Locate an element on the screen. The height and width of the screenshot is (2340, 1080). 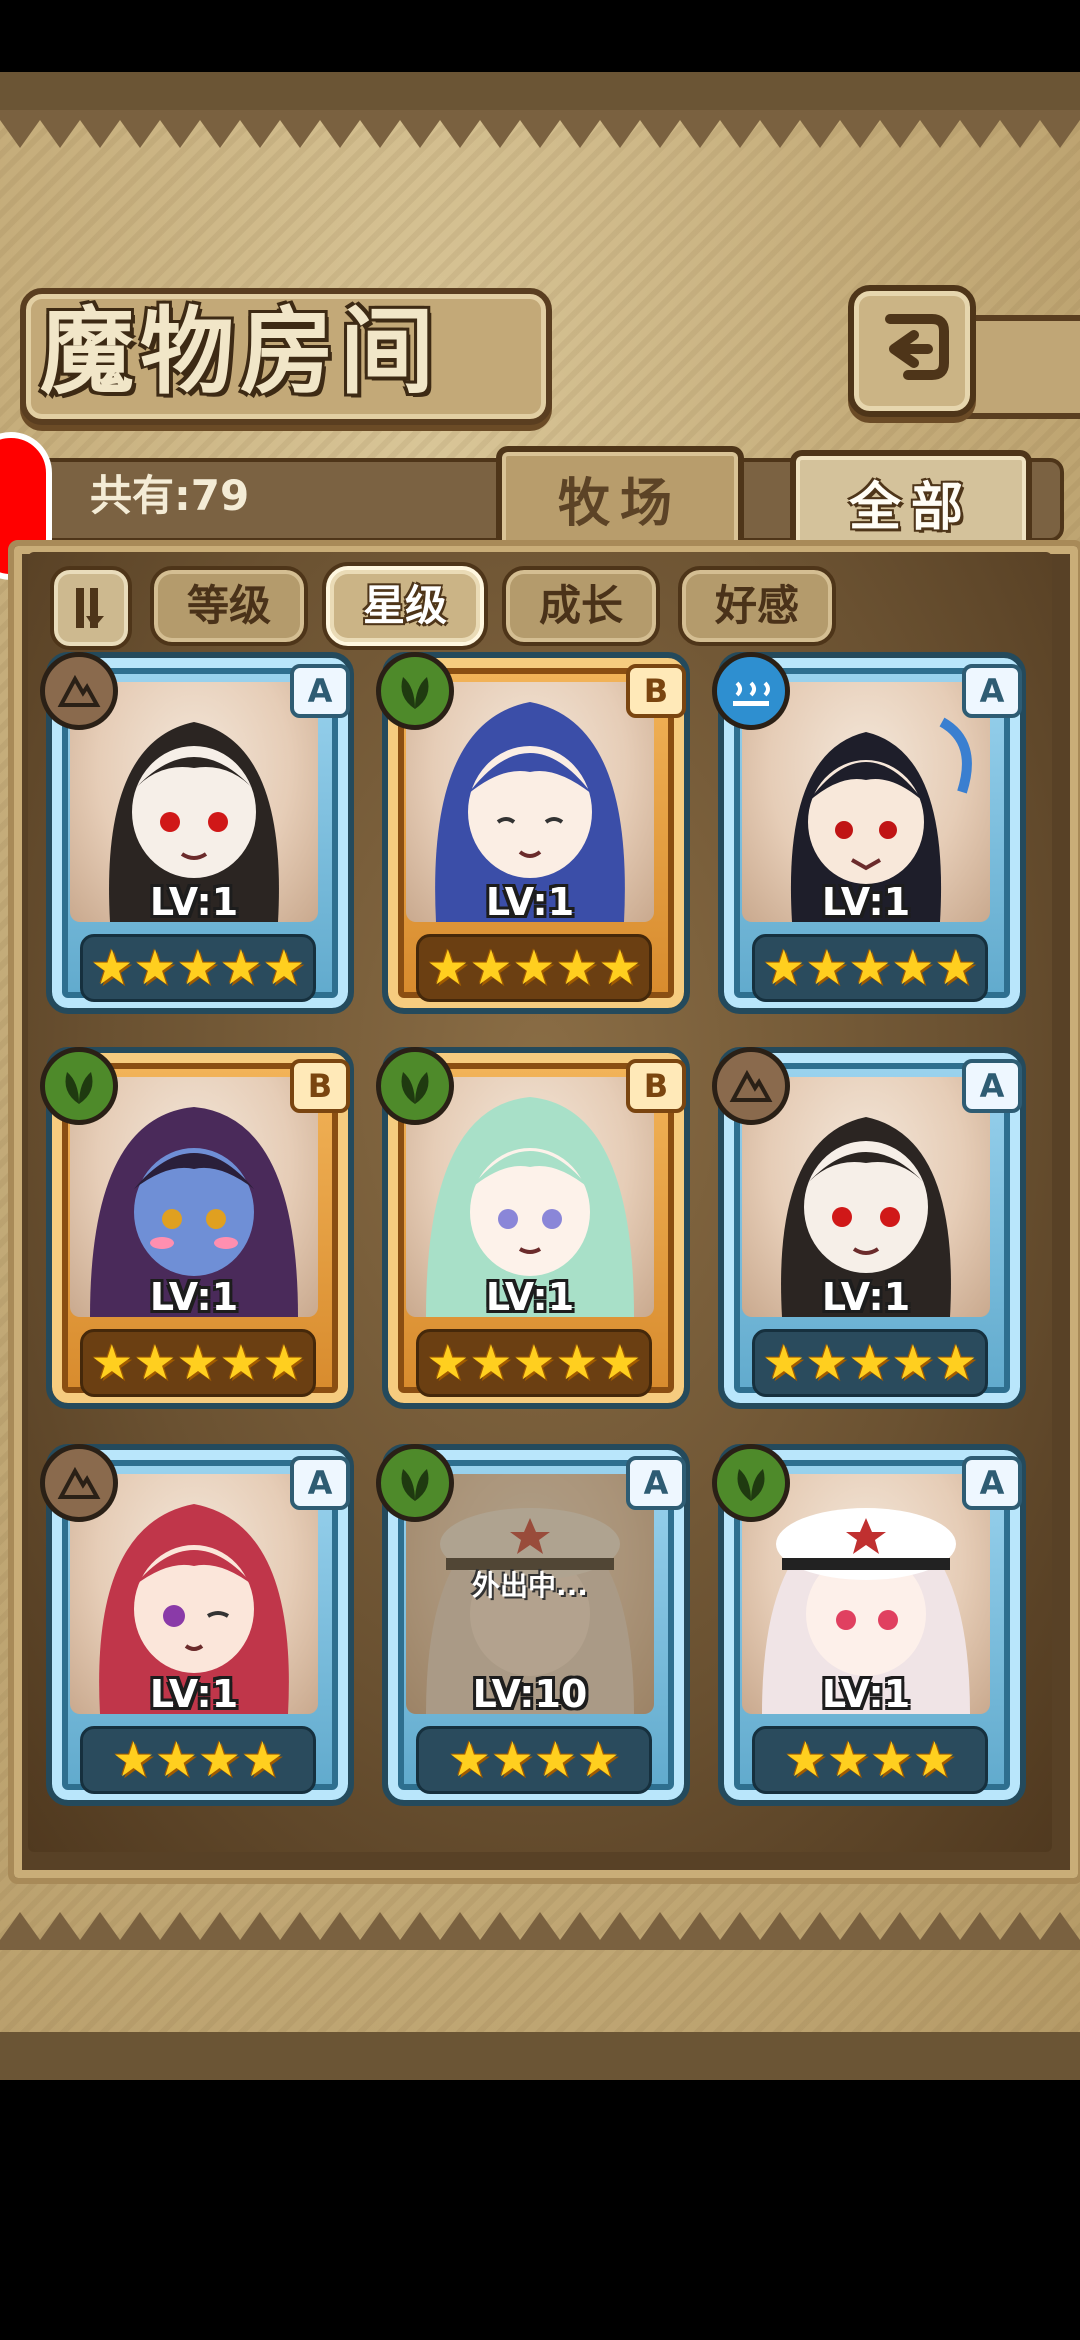
return-arrow-icon is located at coordinates (917, 347).